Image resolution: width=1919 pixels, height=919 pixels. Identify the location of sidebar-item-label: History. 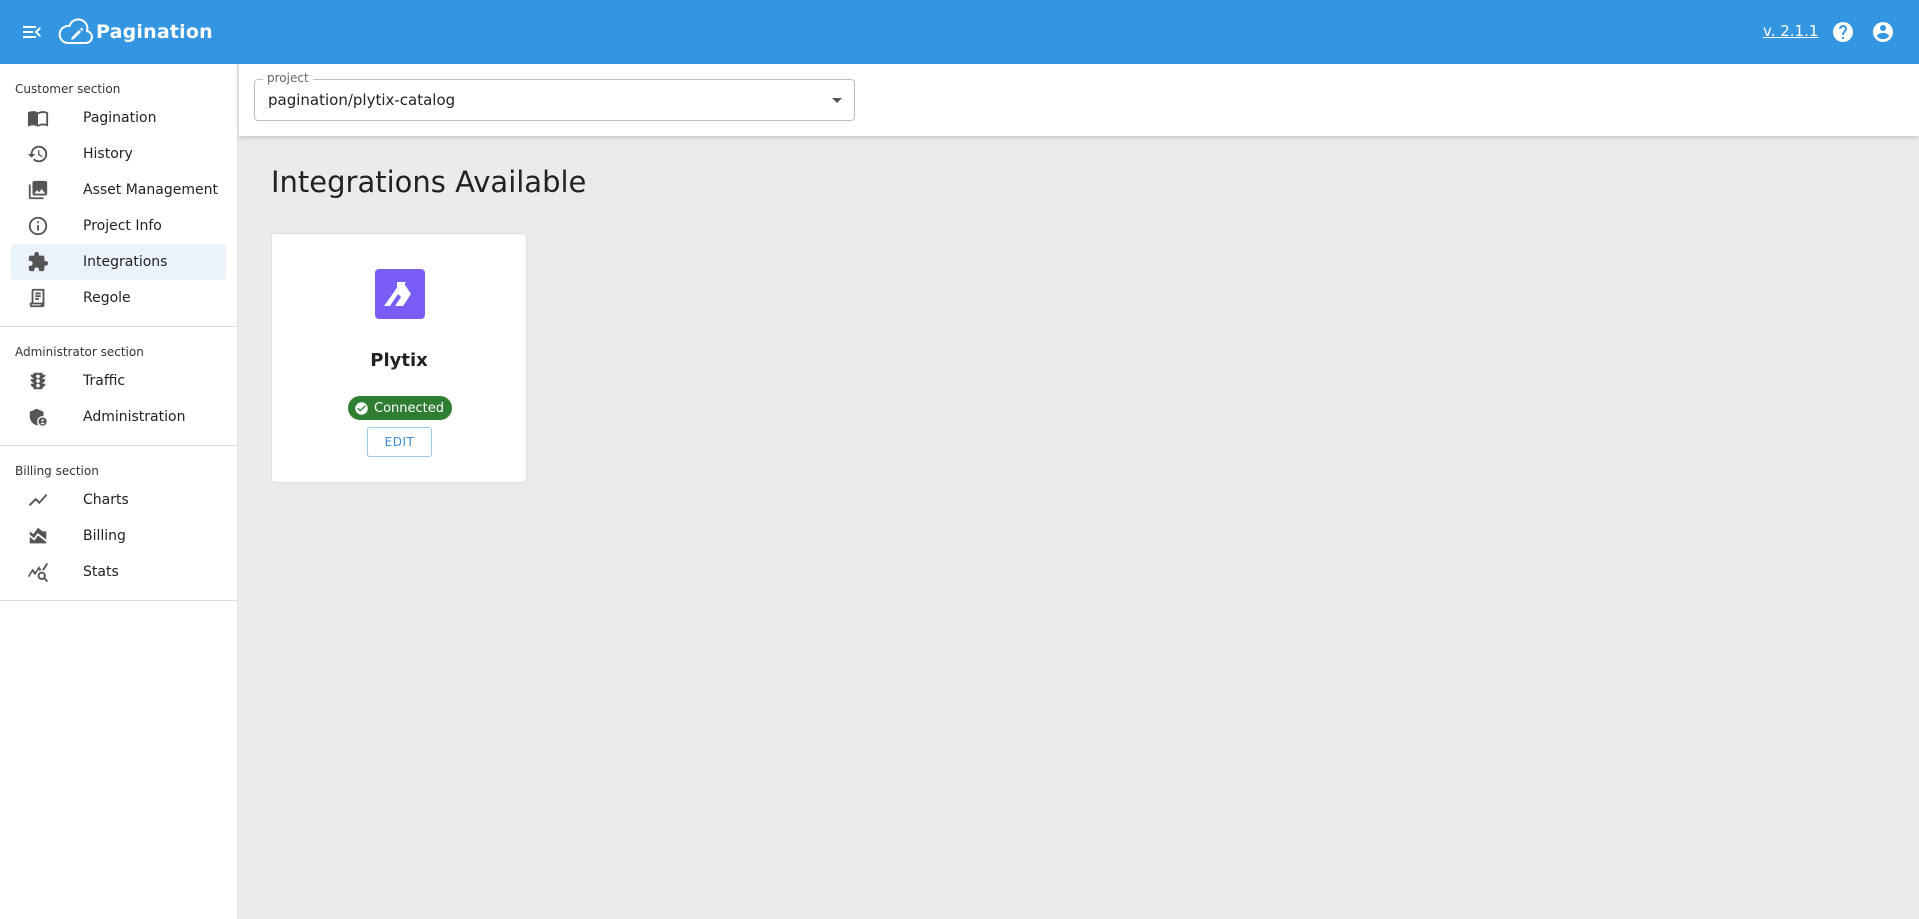
(108, 154).